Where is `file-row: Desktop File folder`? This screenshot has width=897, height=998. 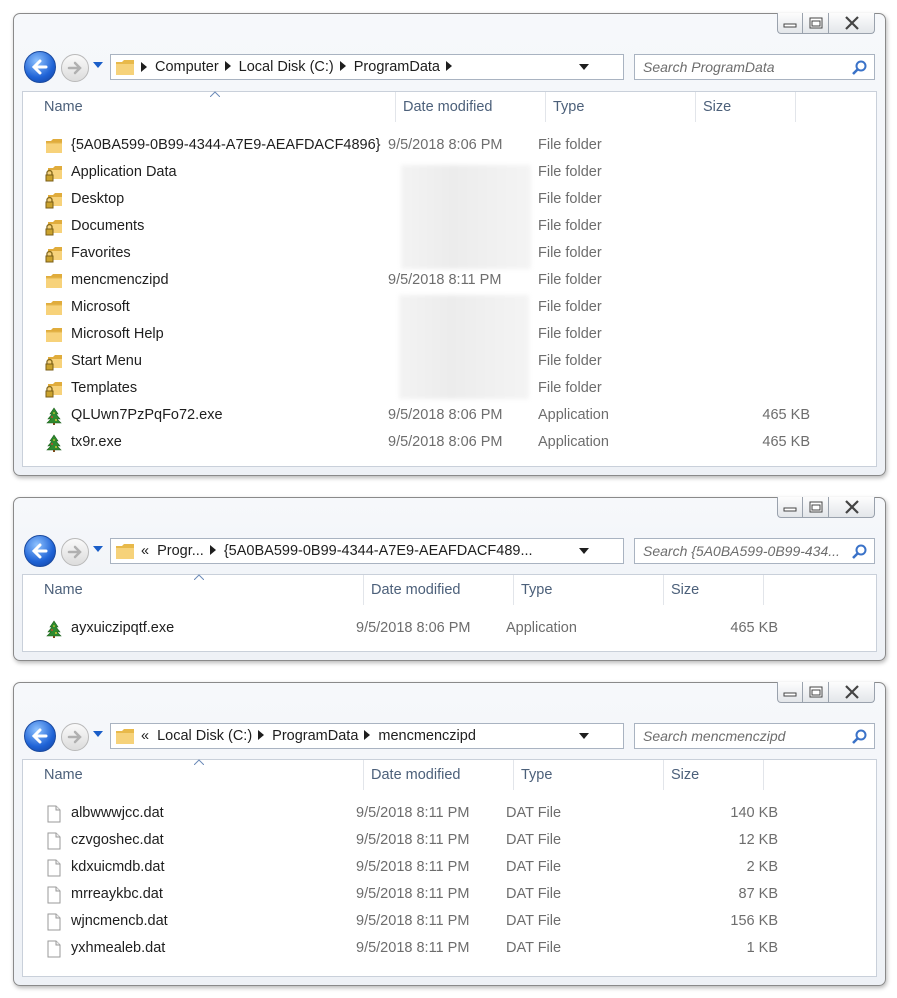
file-row: Desktop File folder is located at coordinates (449, 199).